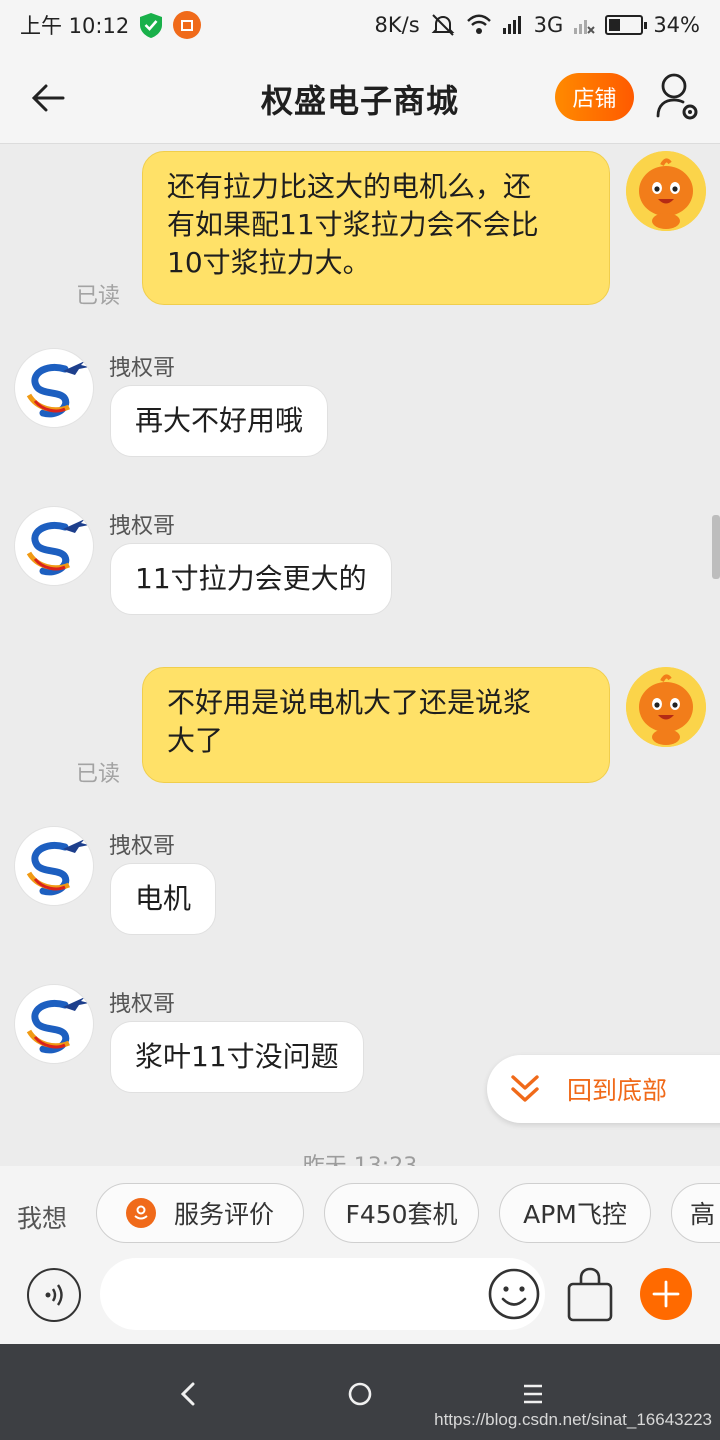 This screenshot has width=720, height=1440. I want to click on quick-reply-chip: 服务评价, so click(200, 1213).